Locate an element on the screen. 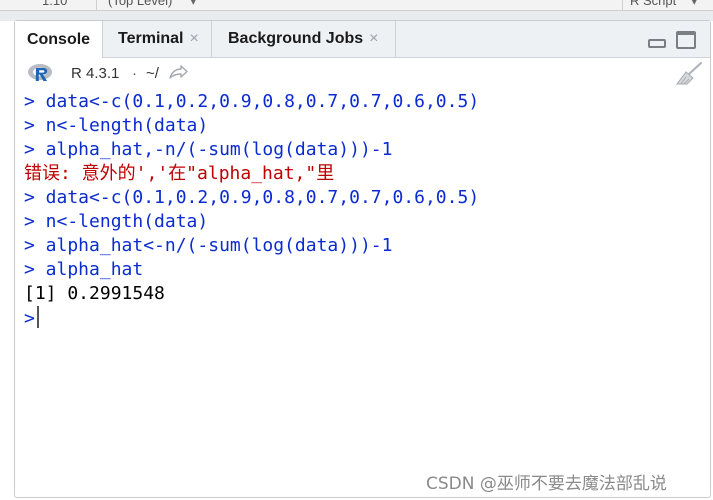 Image resolution: width=713 pixels, height=500 pixels. tab-label: Terminal is located at coordinates (151, 38).